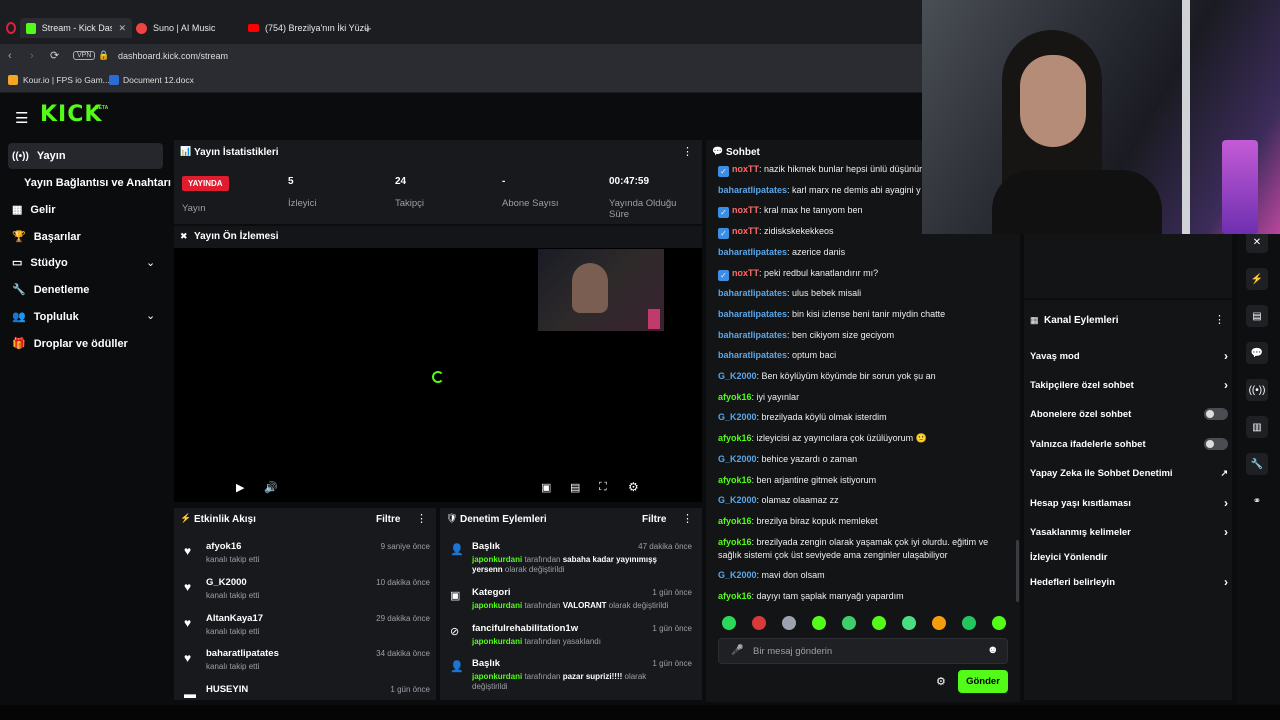 The image size is (1280, 720). I want to click on rail-wrench-icon: 🔧, so click(1257, 464).